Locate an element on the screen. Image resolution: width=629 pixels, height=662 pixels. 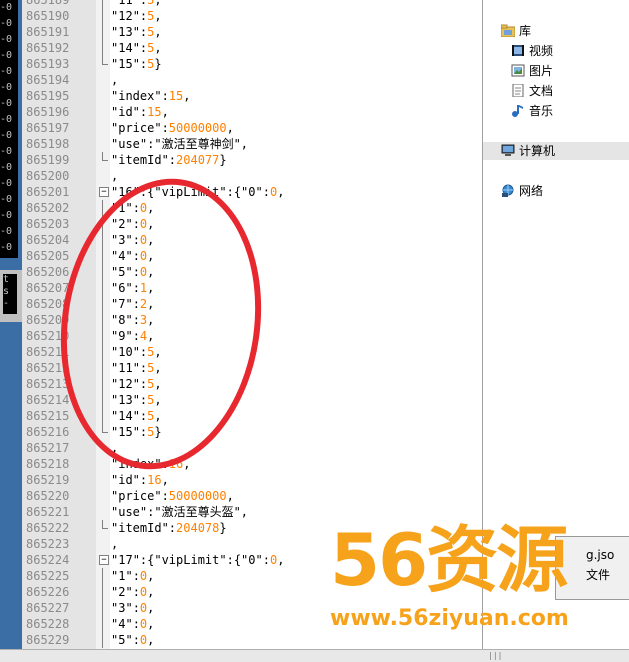
code-text: "12":5, is located at coordinates (136, 16).